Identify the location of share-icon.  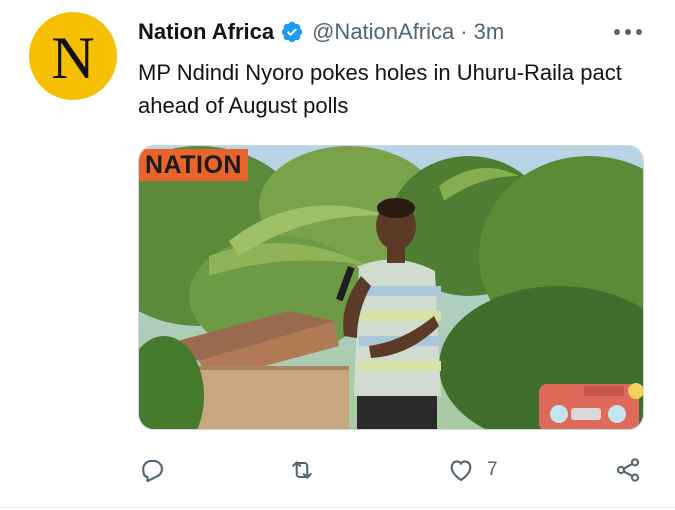
(628, 470).